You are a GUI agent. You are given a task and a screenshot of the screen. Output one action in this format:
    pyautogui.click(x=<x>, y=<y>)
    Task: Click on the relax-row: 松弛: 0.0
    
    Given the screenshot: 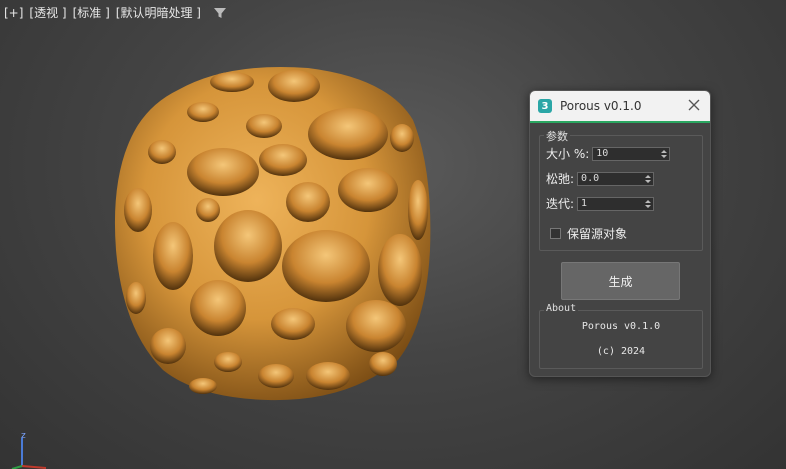 What is the action you would take?
    pyautogui.click(x=600, y=178)
    